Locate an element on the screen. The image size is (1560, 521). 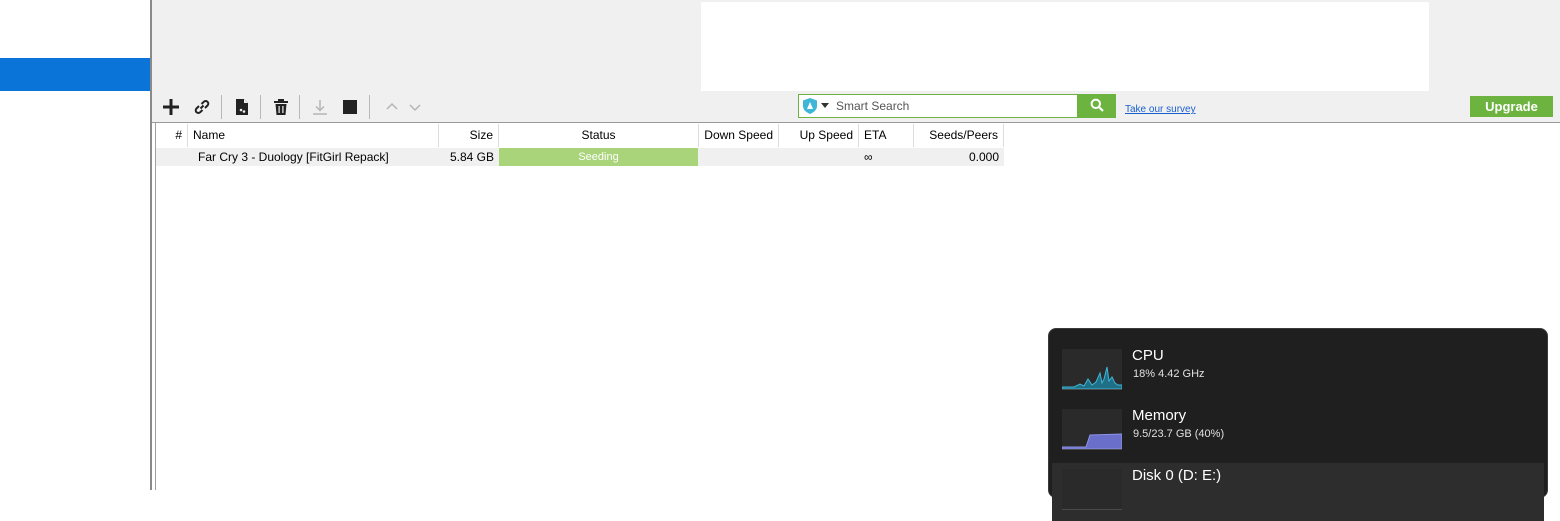
stop-icon is located at coordinates (350, 107).